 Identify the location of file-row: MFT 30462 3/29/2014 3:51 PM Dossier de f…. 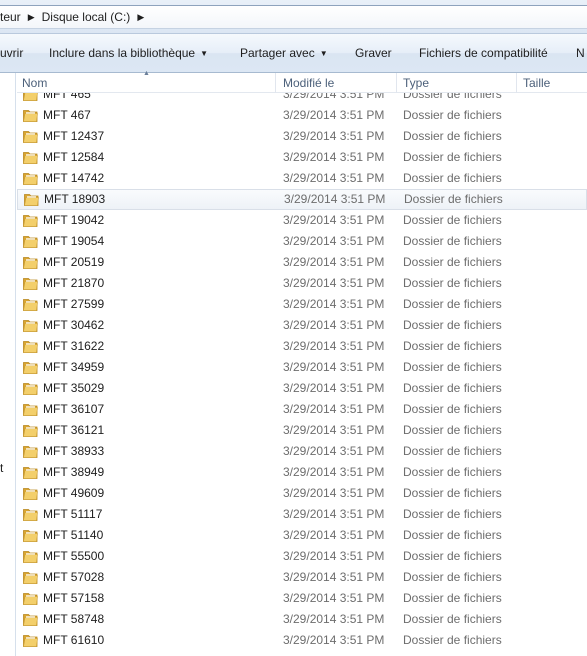
(302, 325).